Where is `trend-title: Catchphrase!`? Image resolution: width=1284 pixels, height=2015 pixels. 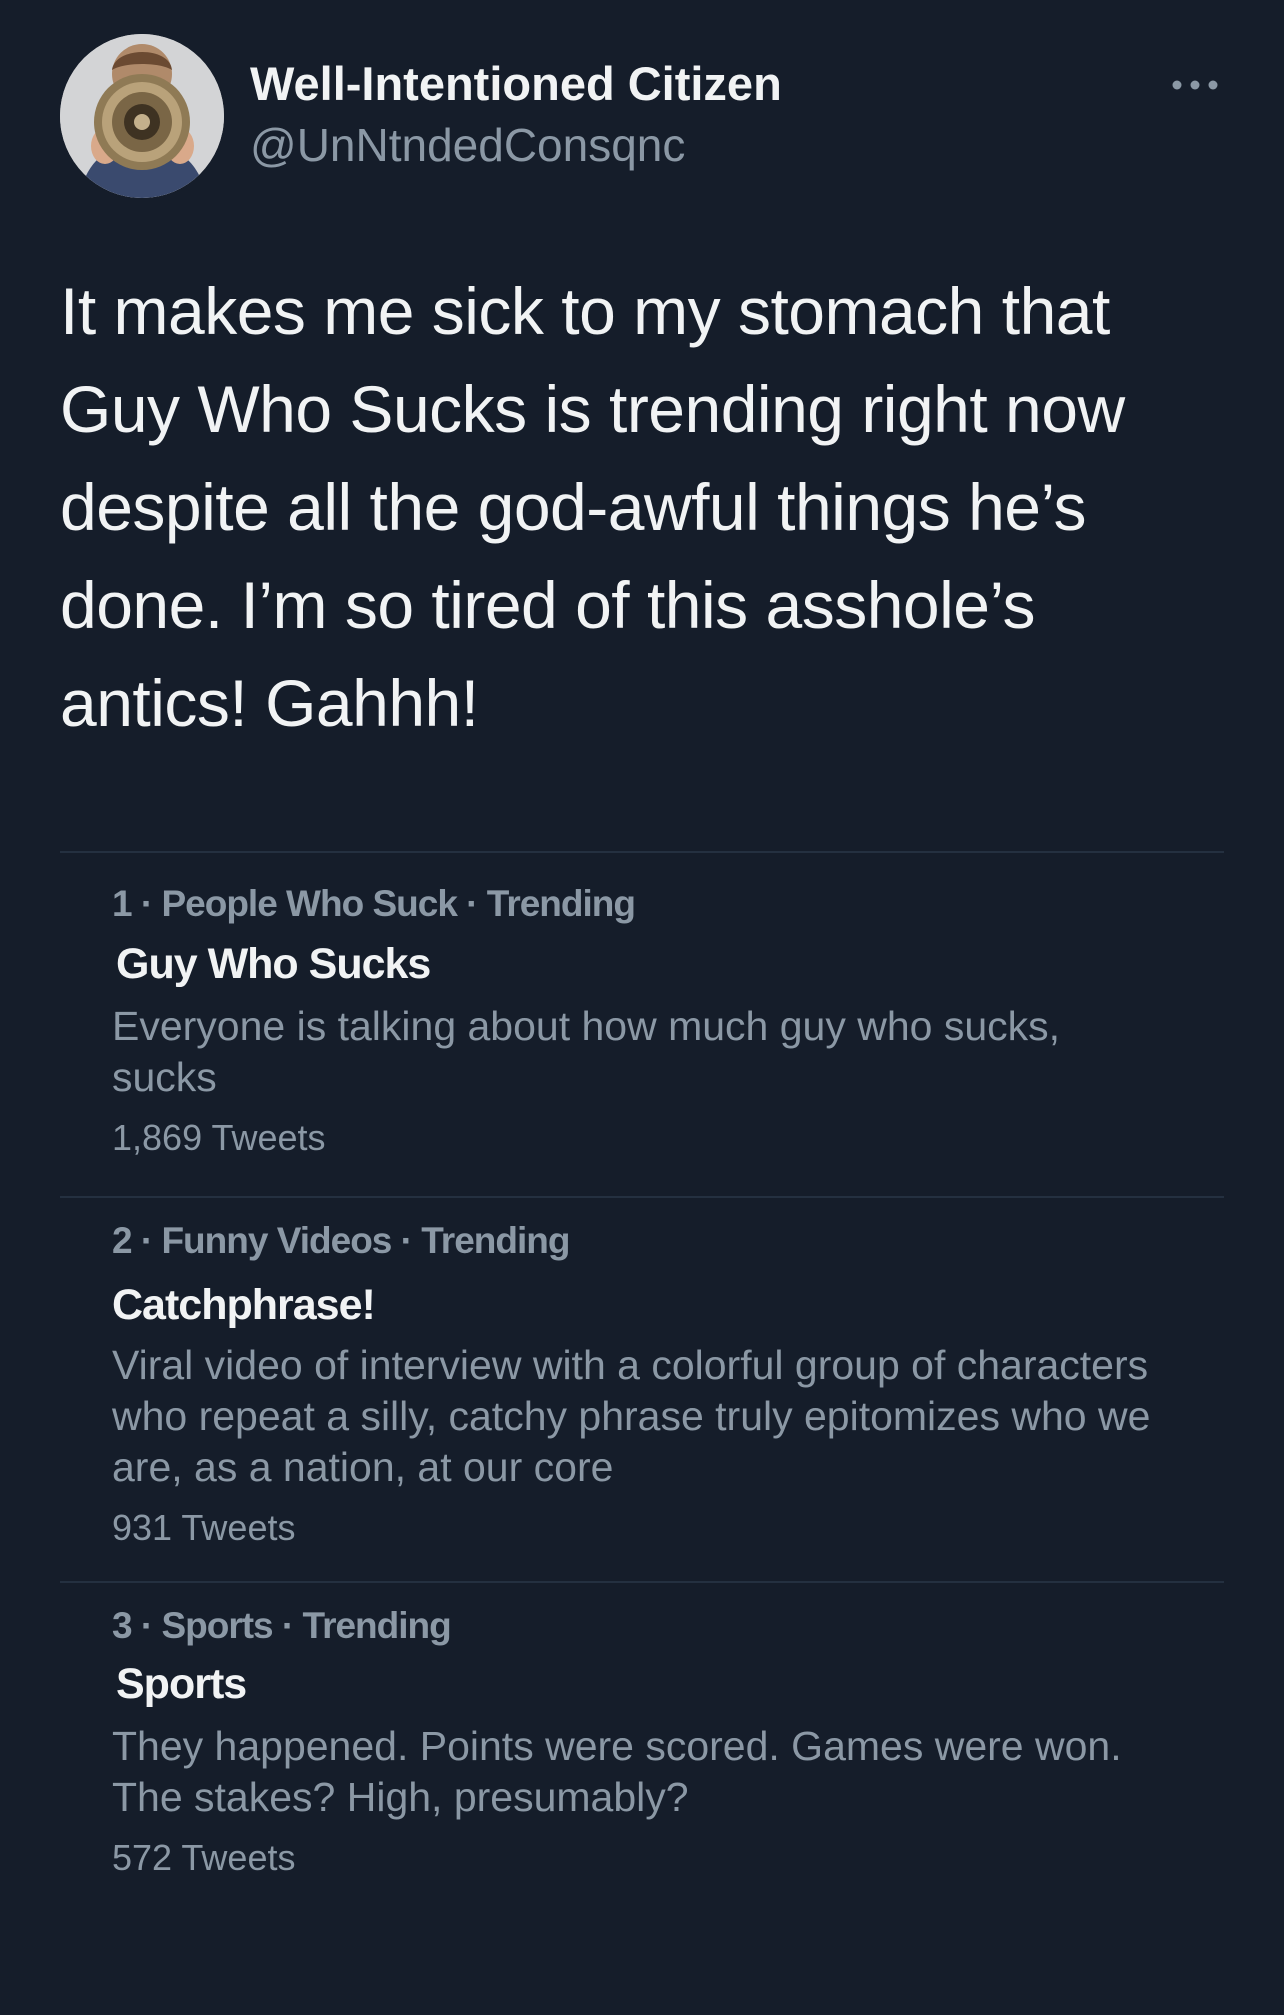 trend-title: Catchphrase! is located at coordinates (244, 1305).